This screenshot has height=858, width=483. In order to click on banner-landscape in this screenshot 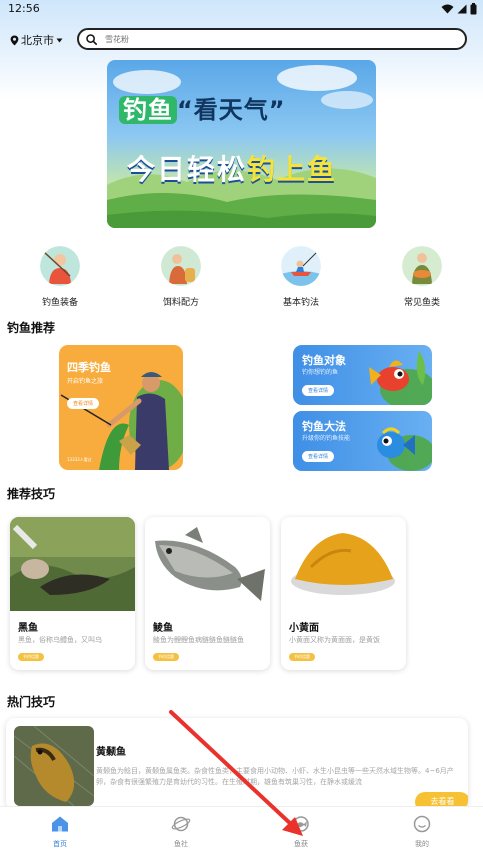, I will do `click(241, 146)`.